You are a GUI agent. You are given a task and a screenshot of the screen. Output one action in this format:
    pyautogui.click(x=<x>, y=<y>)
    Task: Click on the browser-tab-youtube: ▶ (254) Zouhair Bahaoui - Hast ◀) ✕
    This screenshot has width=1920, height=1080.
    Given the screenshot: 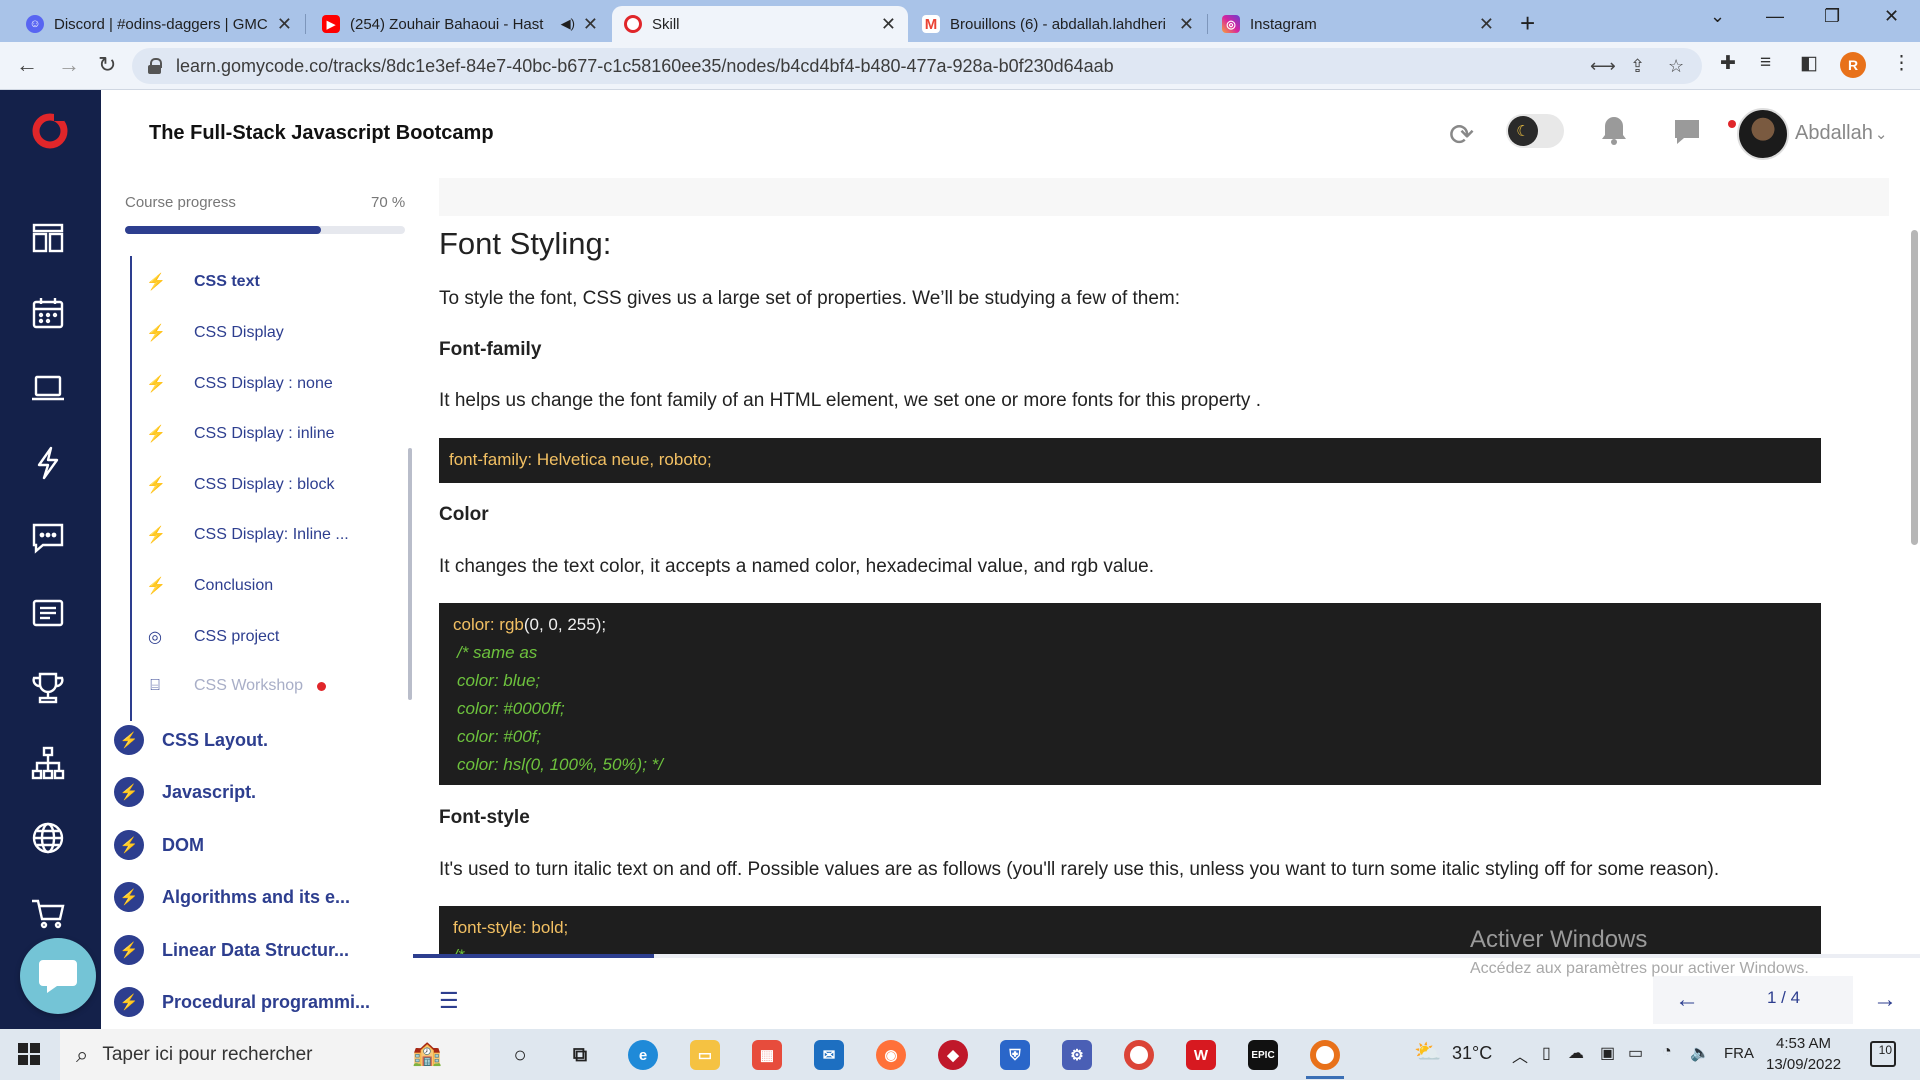 What is the action you would take?
    pyautogui.click(x=460, y=24)
    